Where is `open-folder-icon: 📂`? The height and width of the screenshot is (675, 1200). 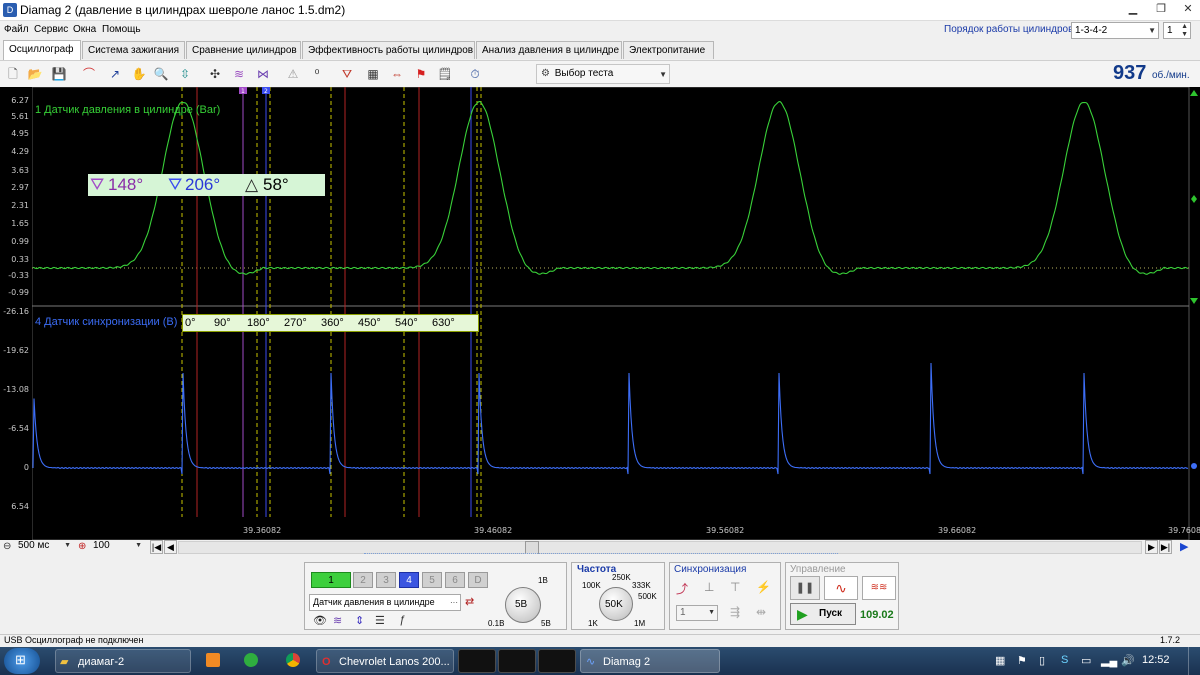
open-folder-icon: 📂 is located at coordinates (35, 74).